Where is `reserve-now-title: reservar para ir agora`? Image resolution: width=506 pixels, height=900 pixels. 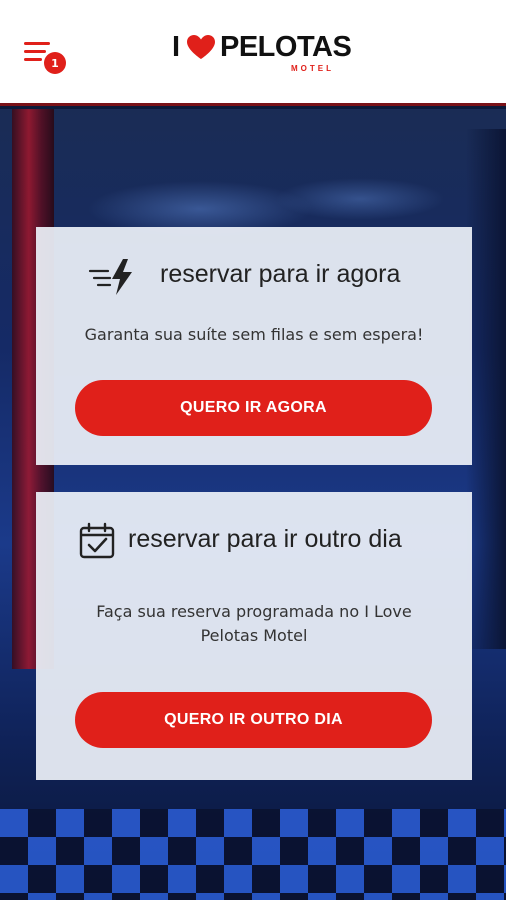 reserve-now-title: reservar para ir agora is located at coordinates (280, 274).